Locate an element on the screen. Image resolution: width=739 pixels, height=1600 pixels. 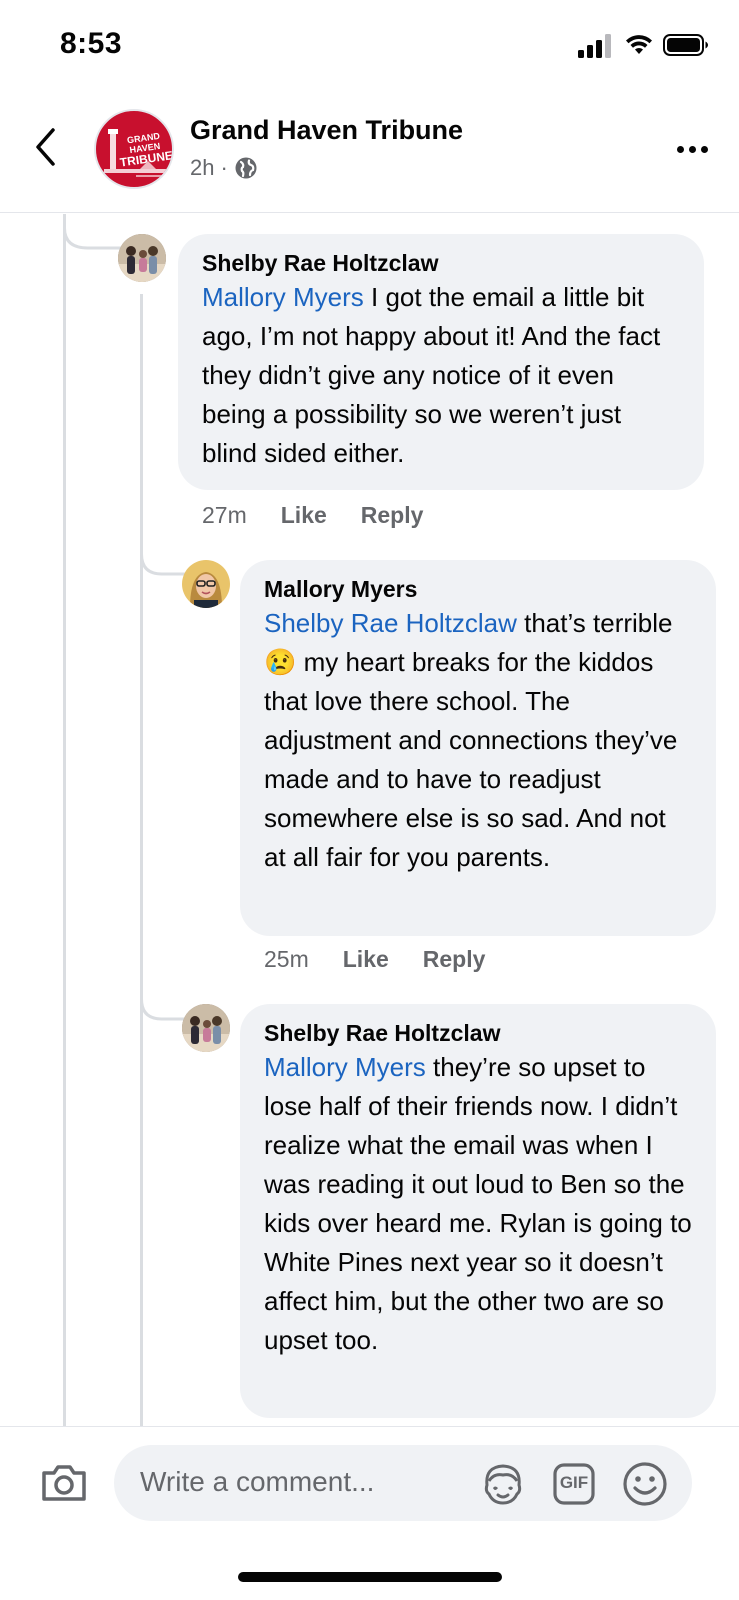
emoji-icon is located at coordinates (645, 1484).